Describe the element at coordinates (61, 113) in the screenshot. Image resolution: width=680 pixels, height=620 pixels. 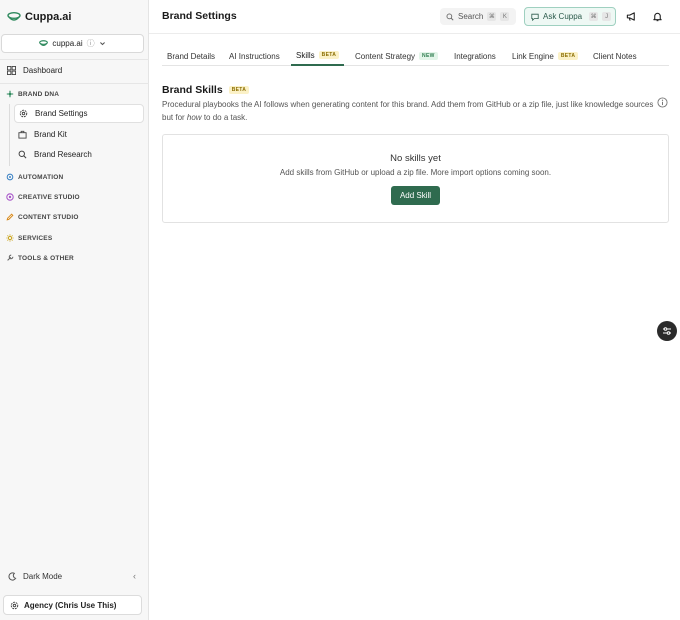
I see `sidebar-item-label: Brand Settings` at that location.